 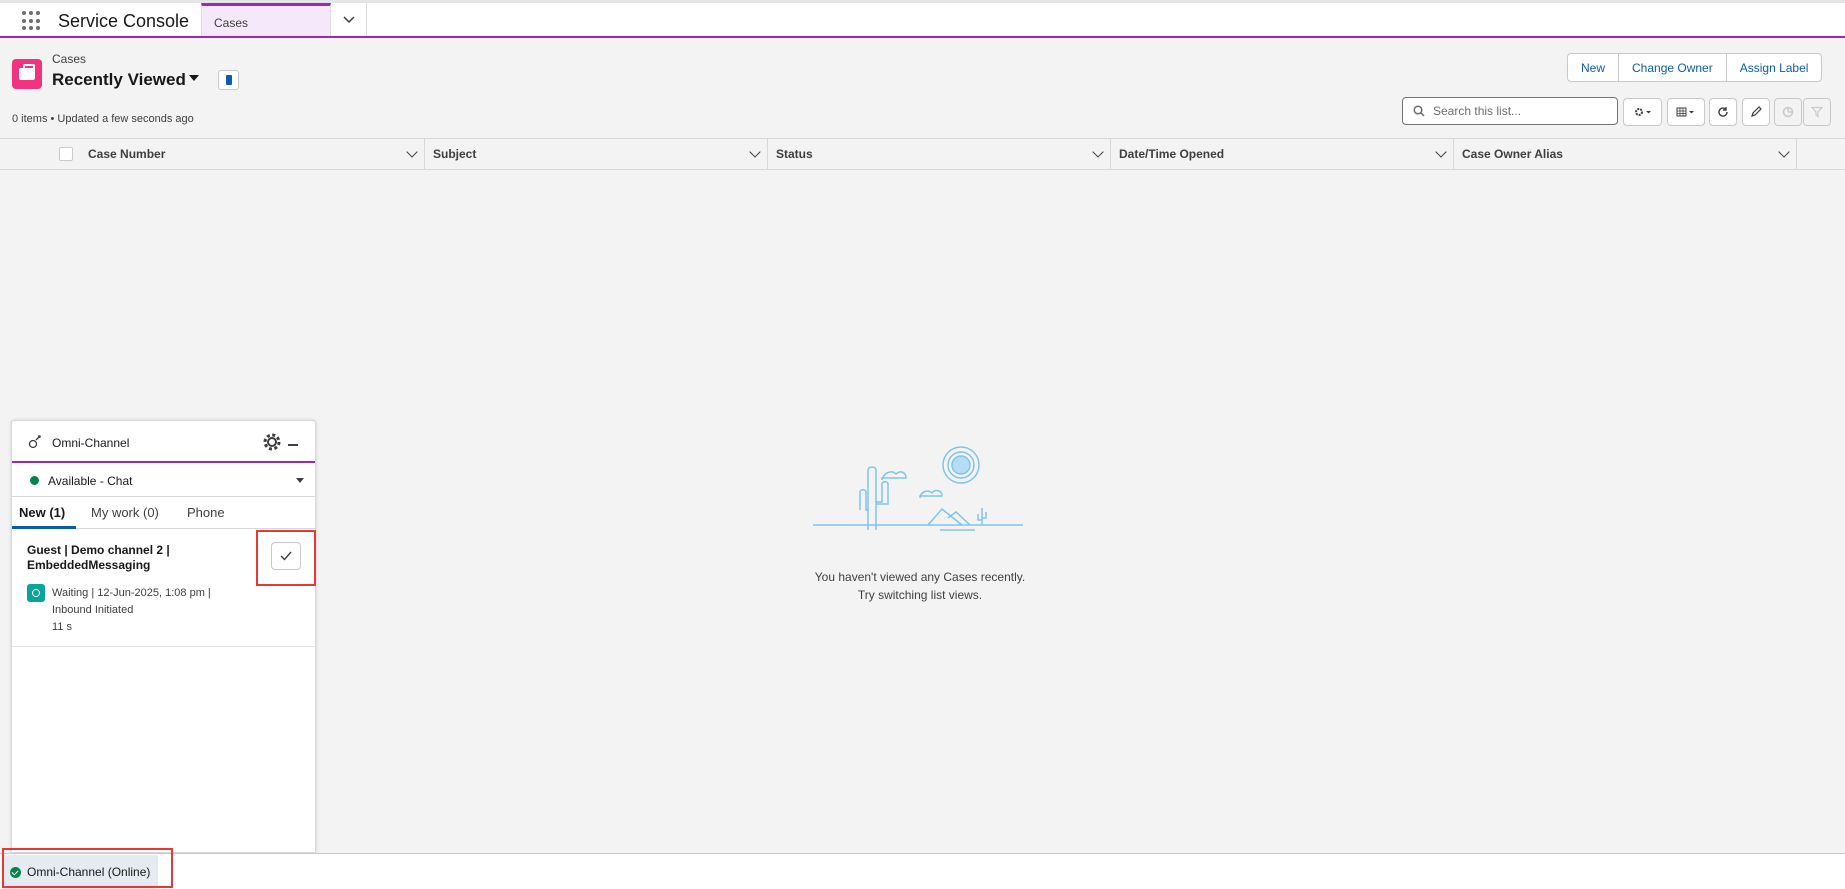 I want to click on list-view-switcher-icon, so click(x=194, y=78).